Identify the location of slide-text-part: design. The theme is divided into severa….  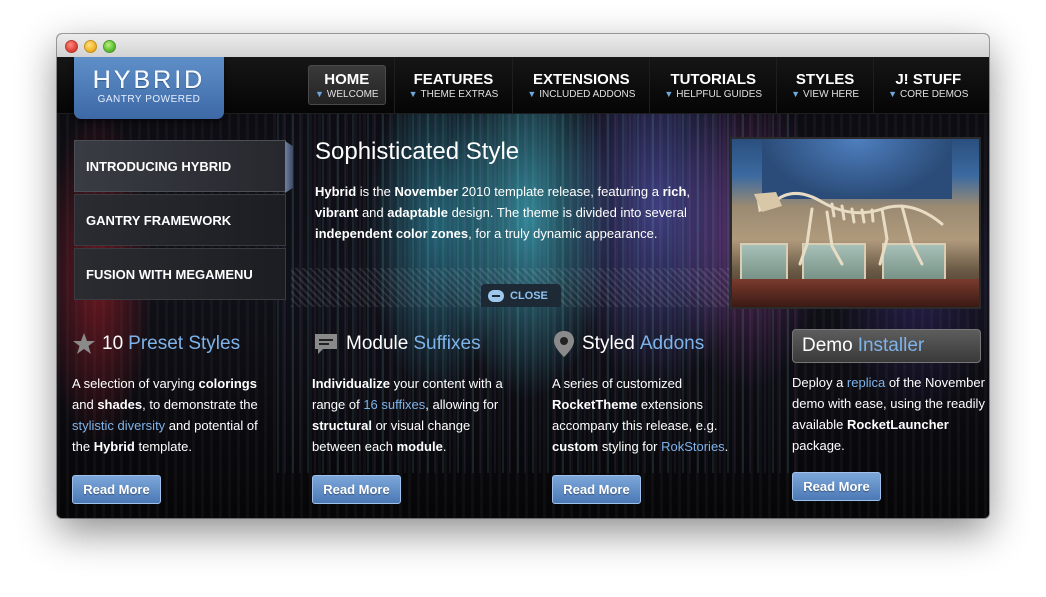
(567, 212).